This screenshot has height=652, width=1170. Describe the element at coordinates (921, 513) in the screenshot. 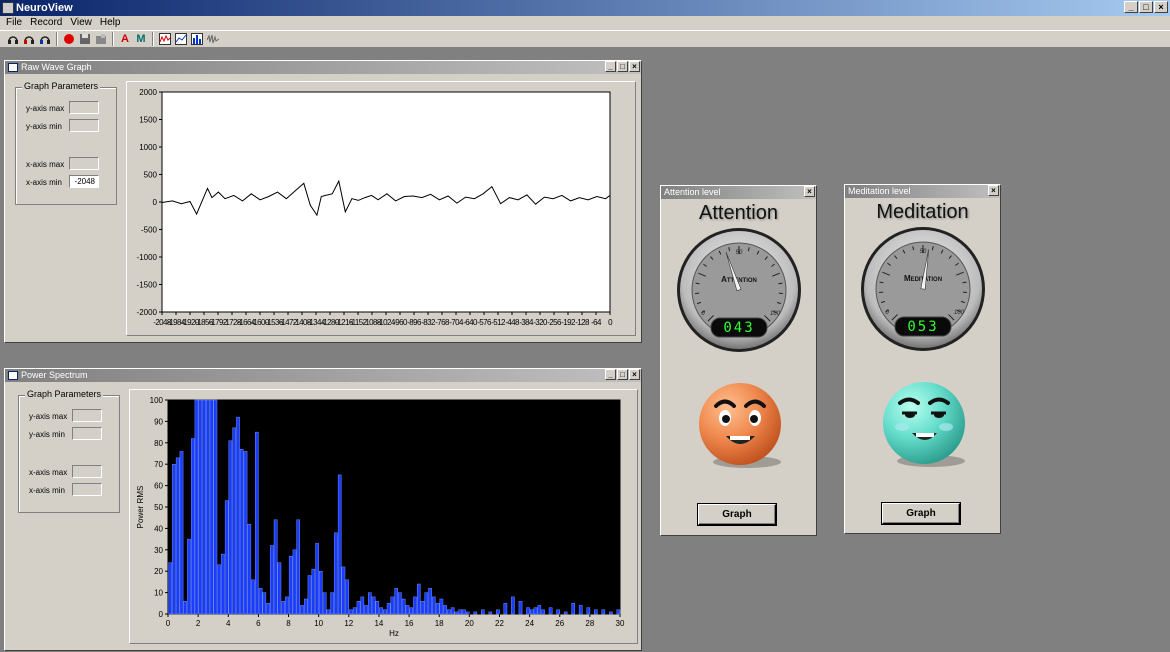

I see `meditation-graph-button: Graph` at that location.